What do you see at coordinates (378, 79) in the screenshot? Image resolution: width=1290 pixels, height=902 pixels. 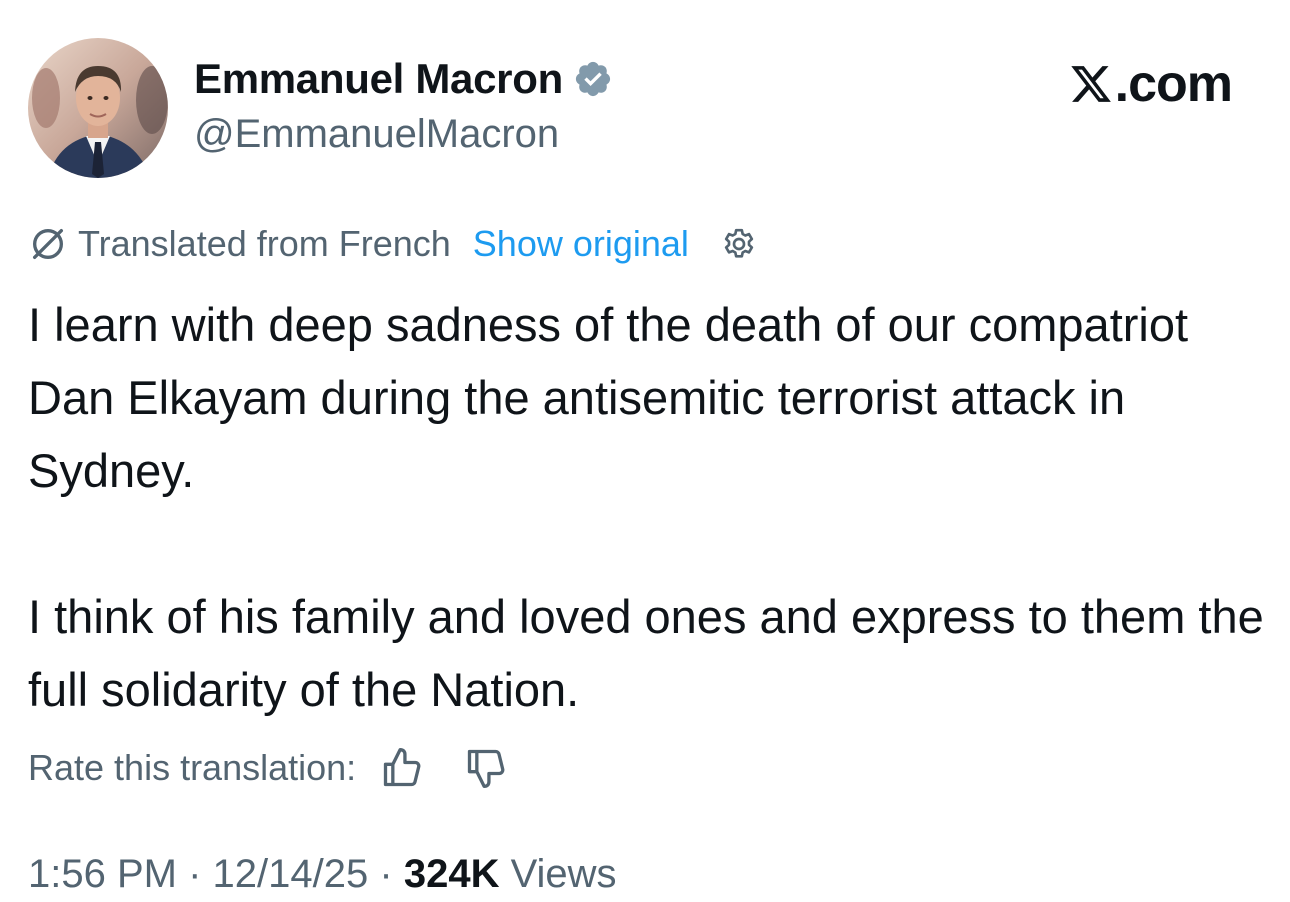 I see `author-display-name: Emmanuel Macron` at bounding box center [378, 79].